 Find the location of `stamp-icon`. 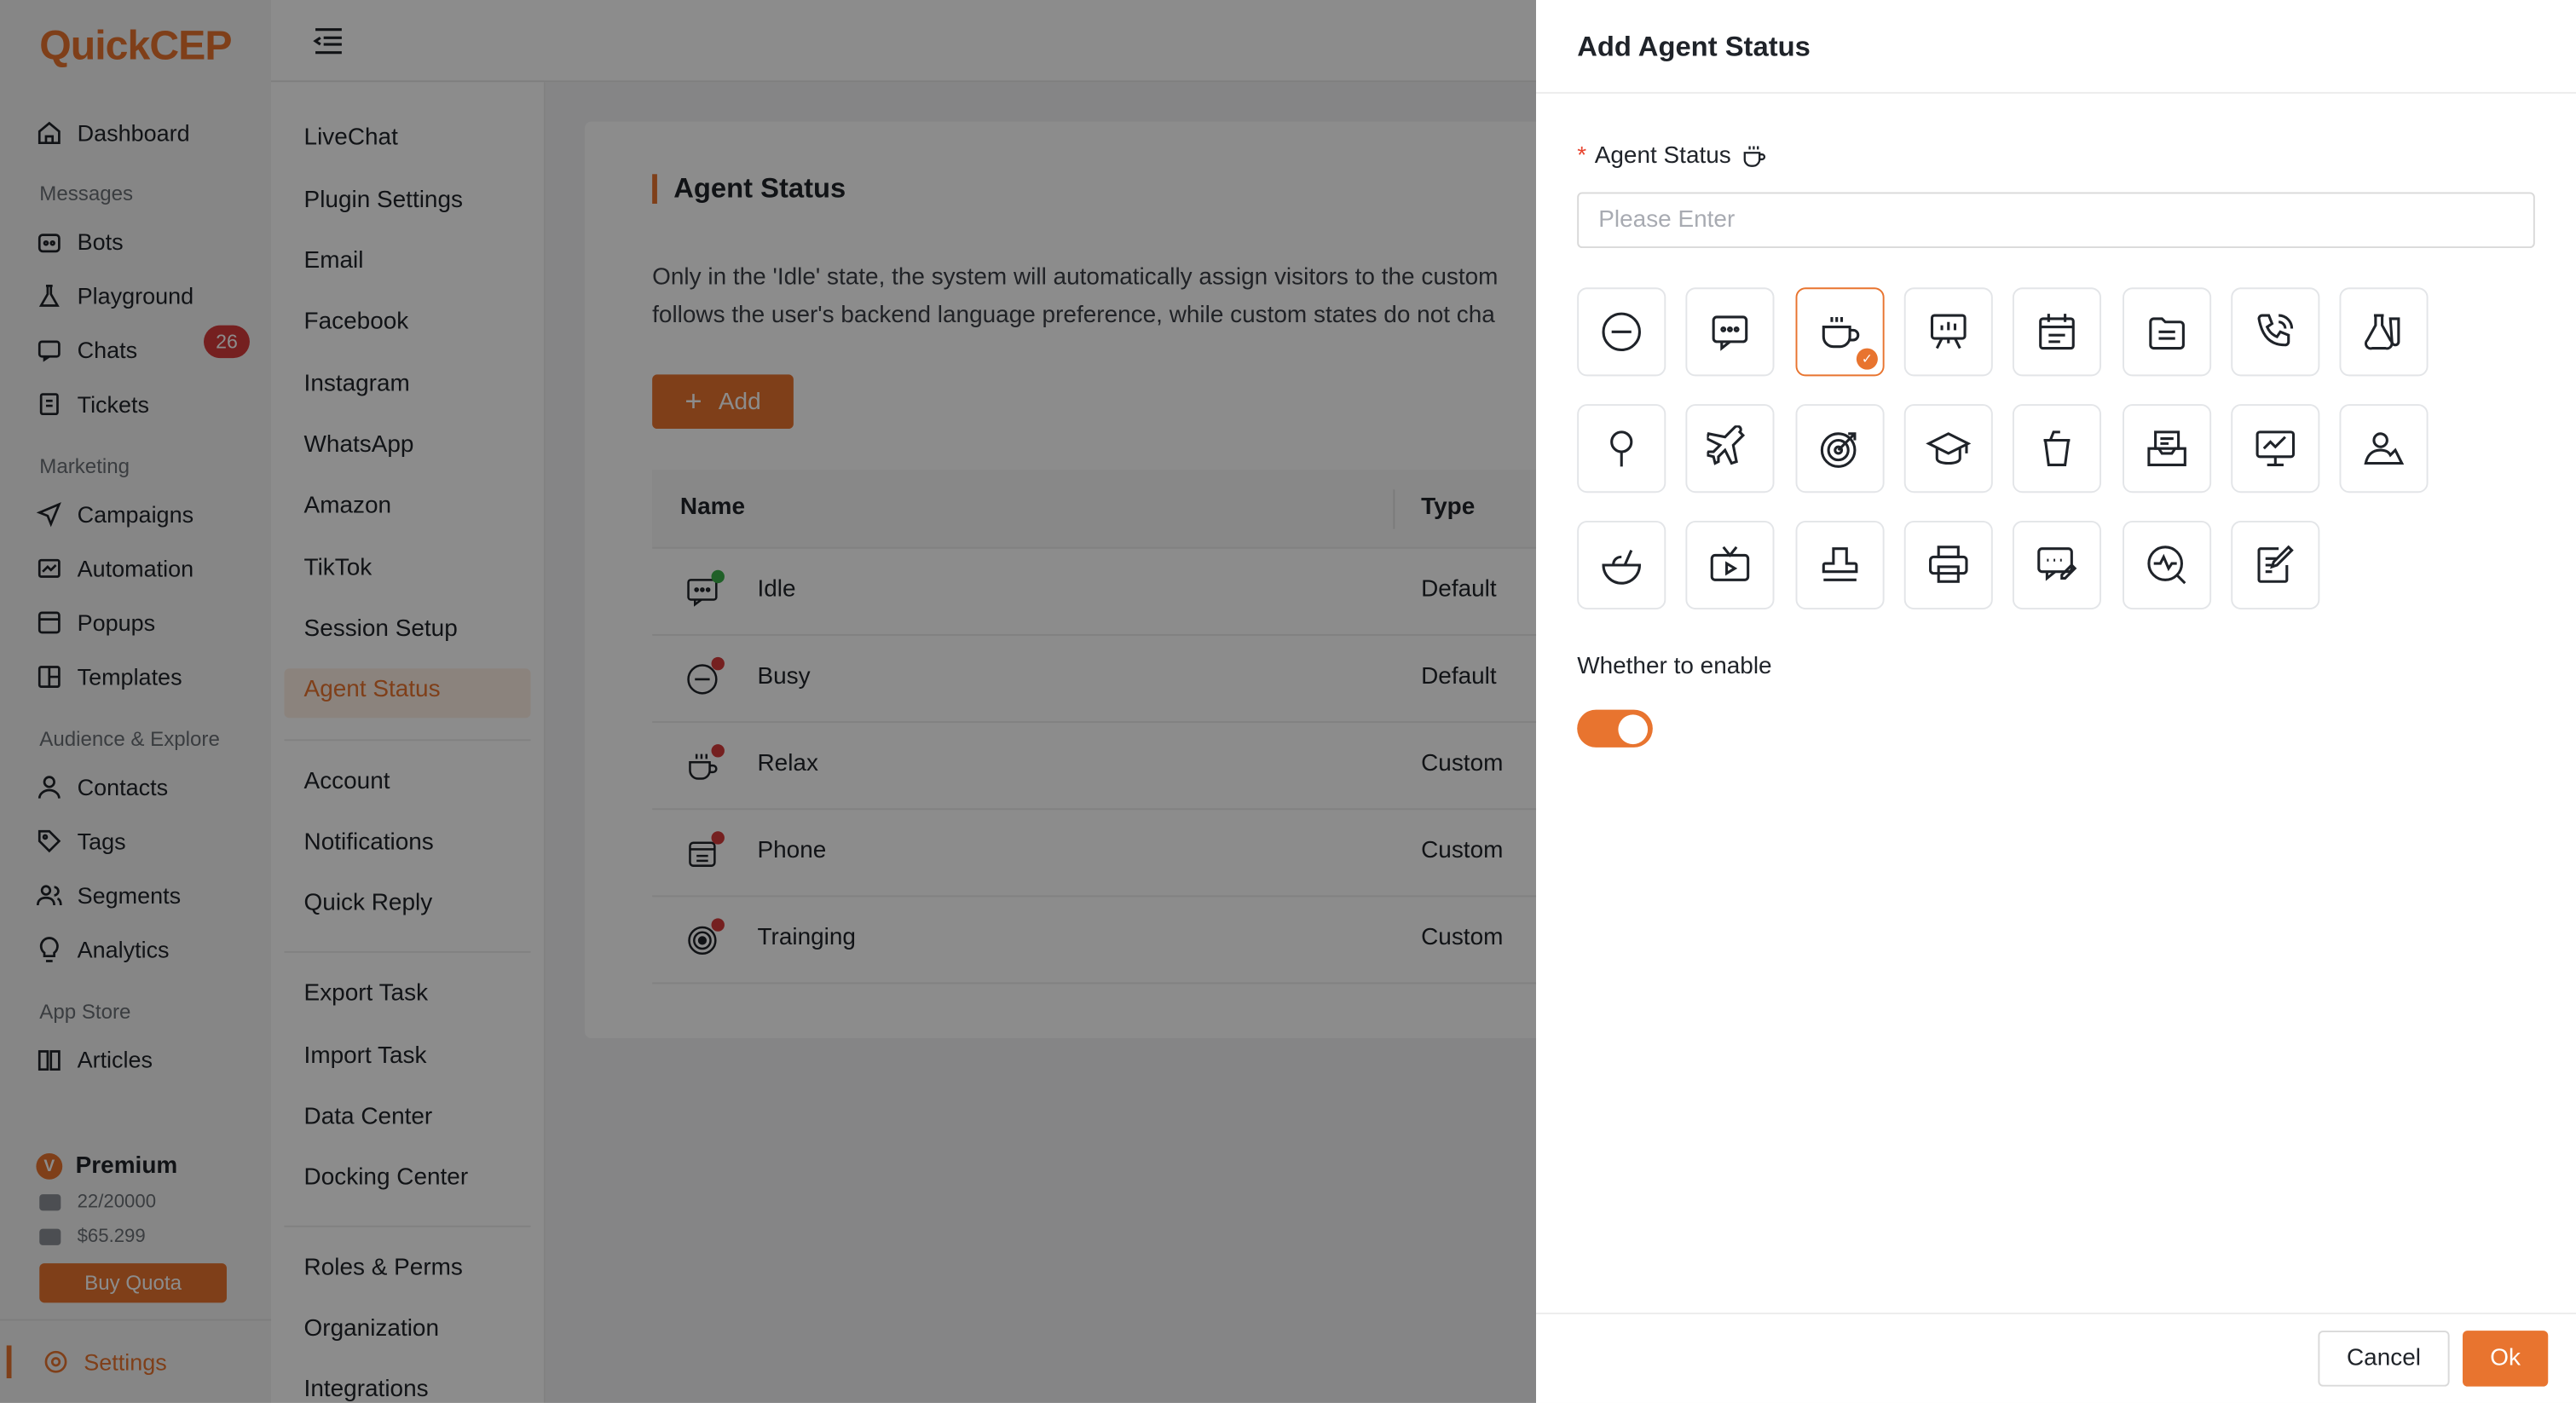

stamp-icon is located at coordinates (1840, 565).